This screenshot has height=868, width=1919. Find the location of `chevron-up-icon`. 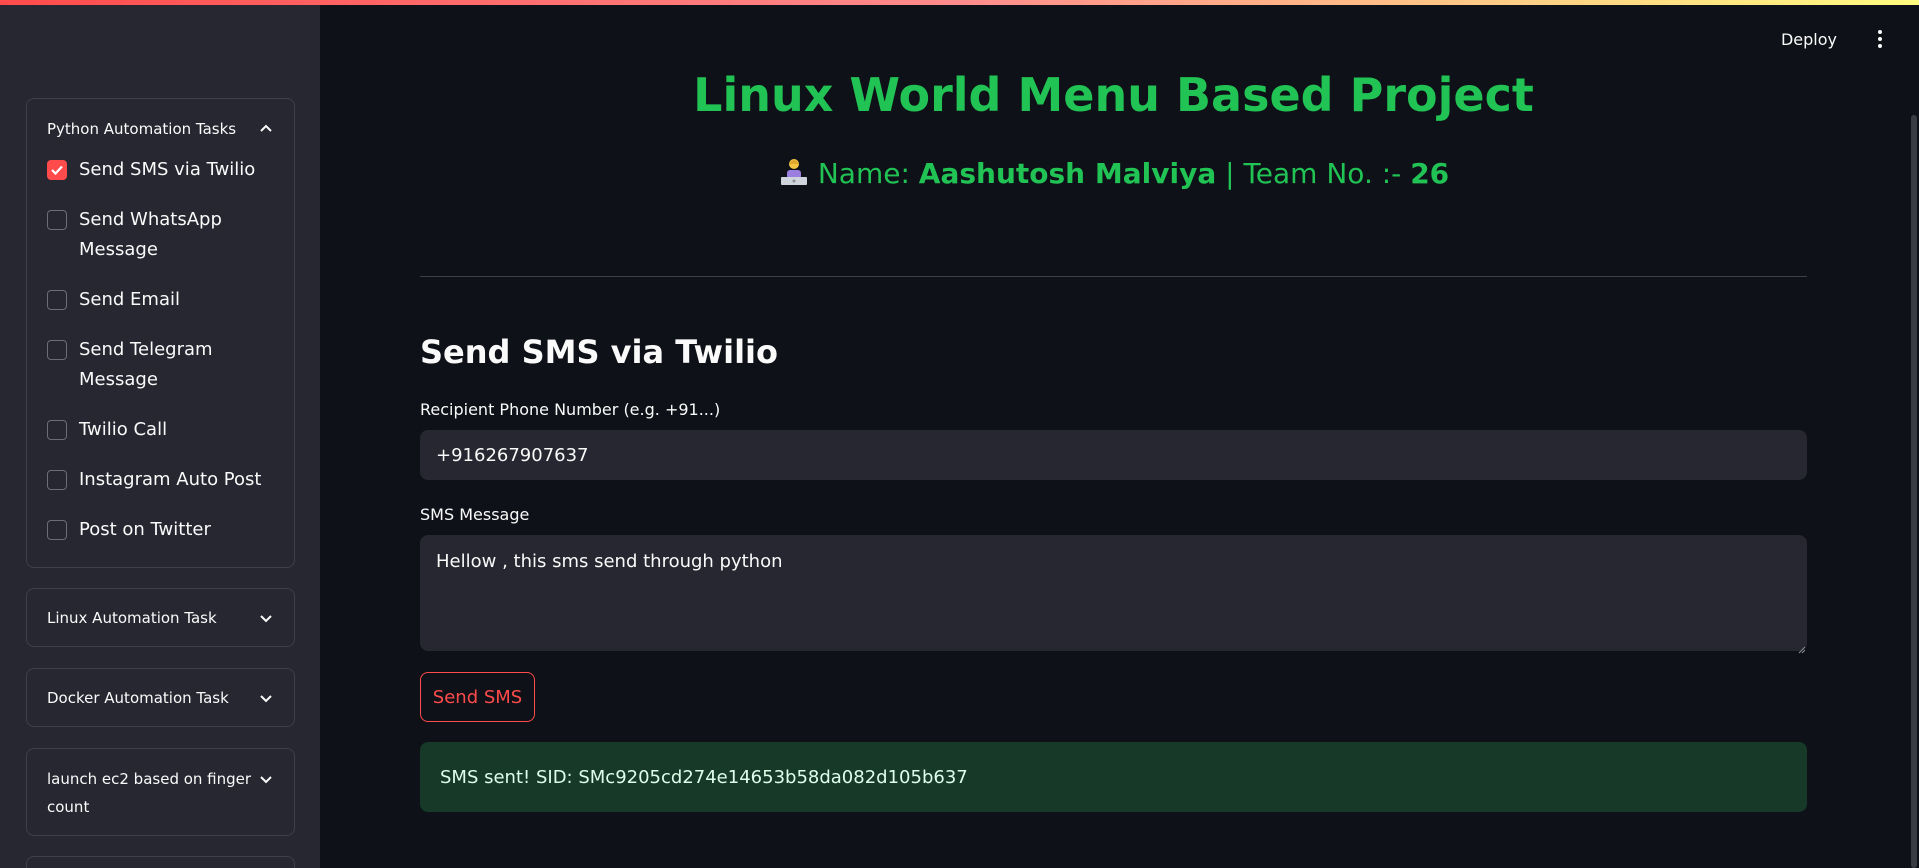

chevron-up-icon is located at coordinates (266, 129).